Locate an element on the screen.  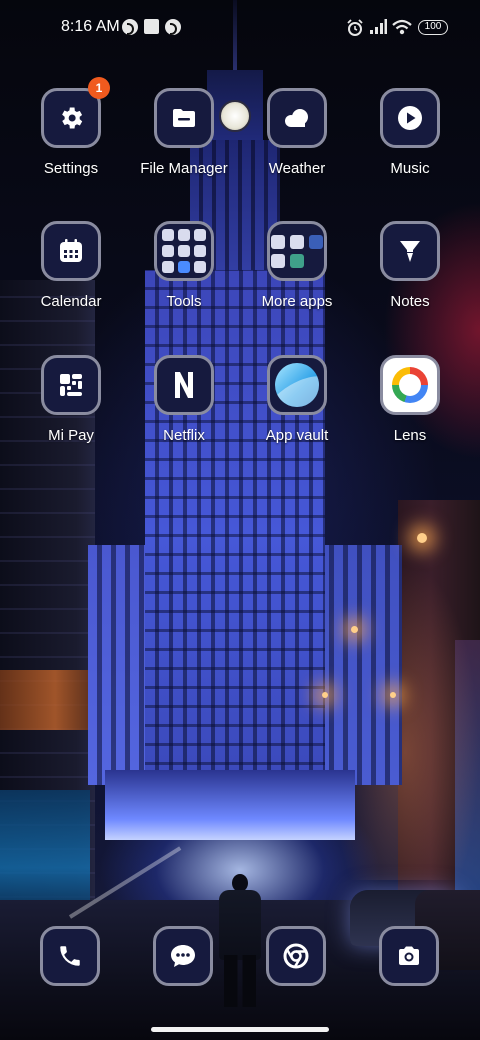
tools-folder-tile is located at coordinates (184, 251).